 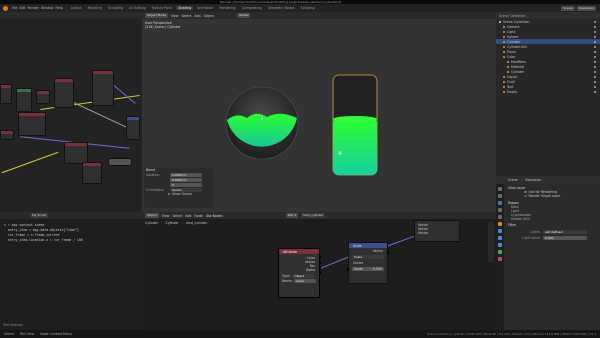 I want to click on mode-selector: Object Mode, so click(x=156, y=15).